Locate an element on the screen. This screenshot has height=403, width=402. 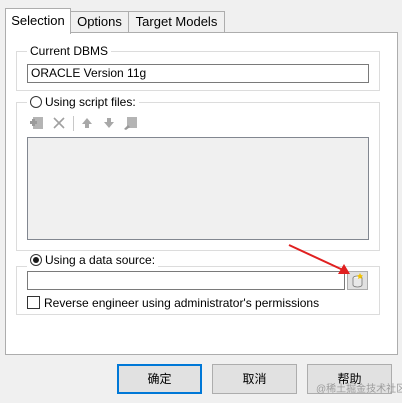
tab-options: Options is located at coordinates (99, 22).